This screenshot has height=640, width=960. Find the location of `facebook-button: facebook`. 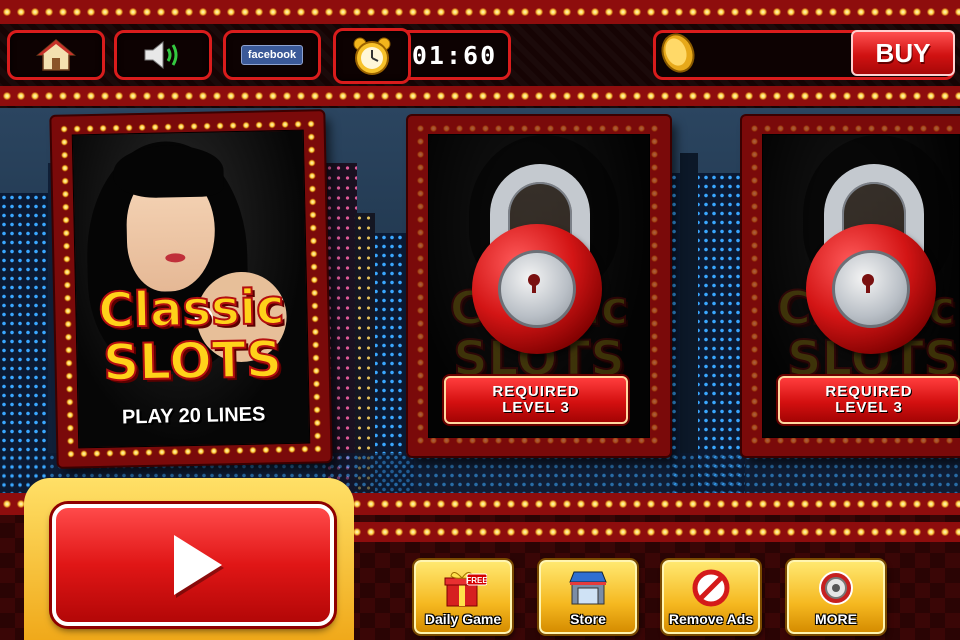

facebook-button: facebook is located at coordinates (272, 55).